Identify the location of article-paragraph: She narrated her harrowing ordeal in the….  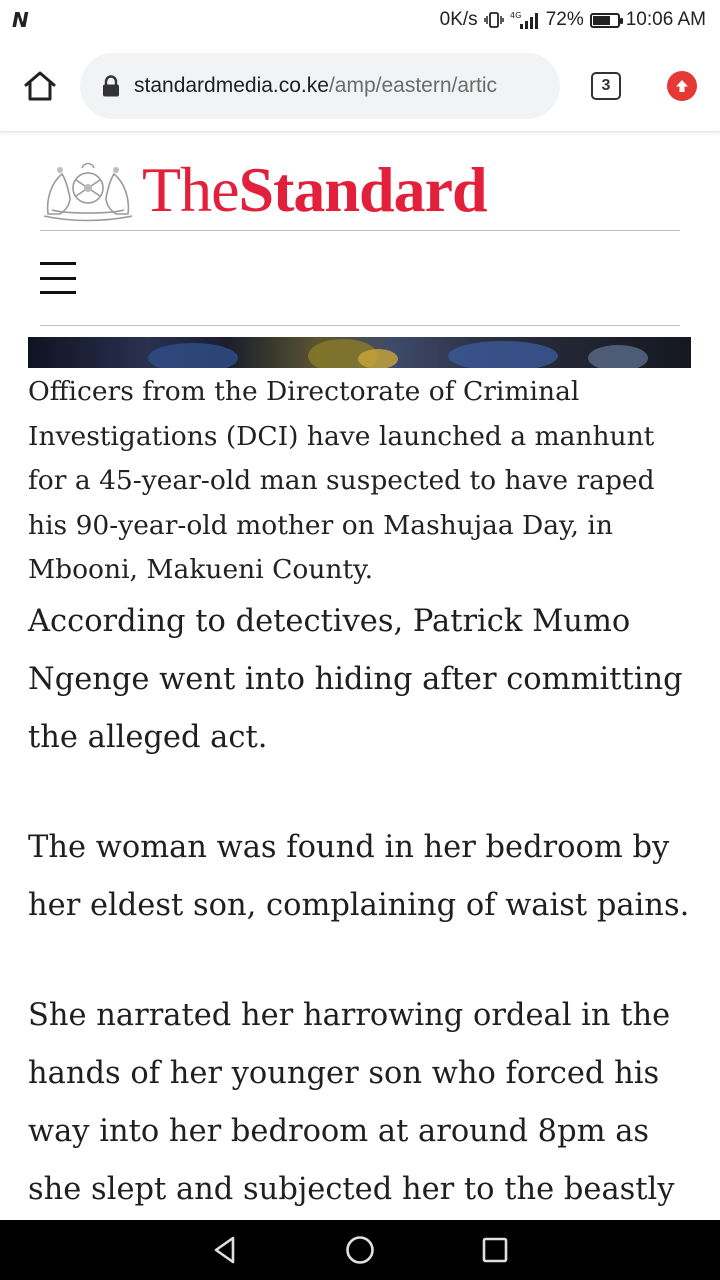
(351, 1102).